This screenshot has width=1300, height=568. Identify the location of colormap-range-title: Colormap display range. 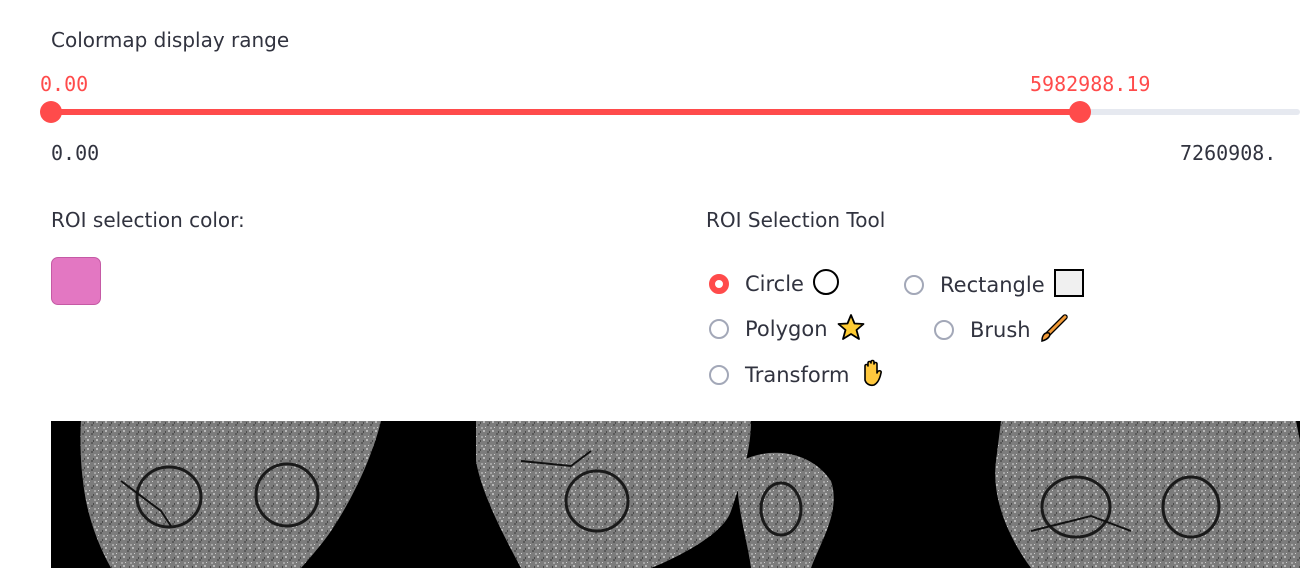
(170, 40).